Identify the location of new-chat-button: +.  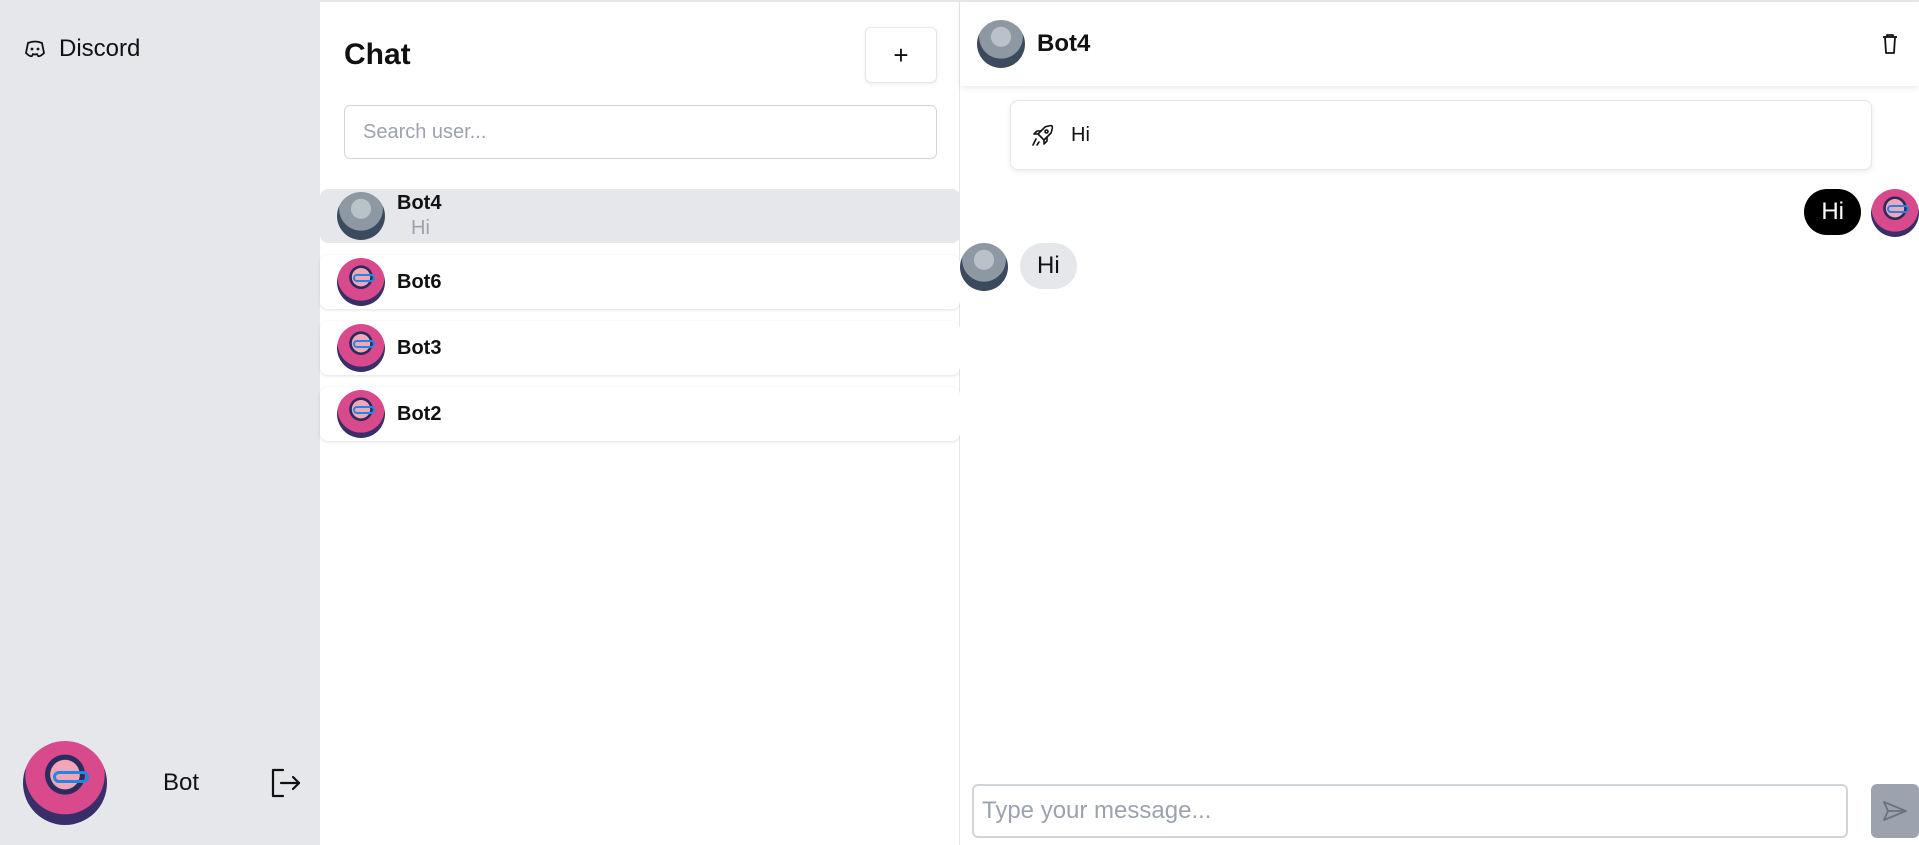
(901, 55).